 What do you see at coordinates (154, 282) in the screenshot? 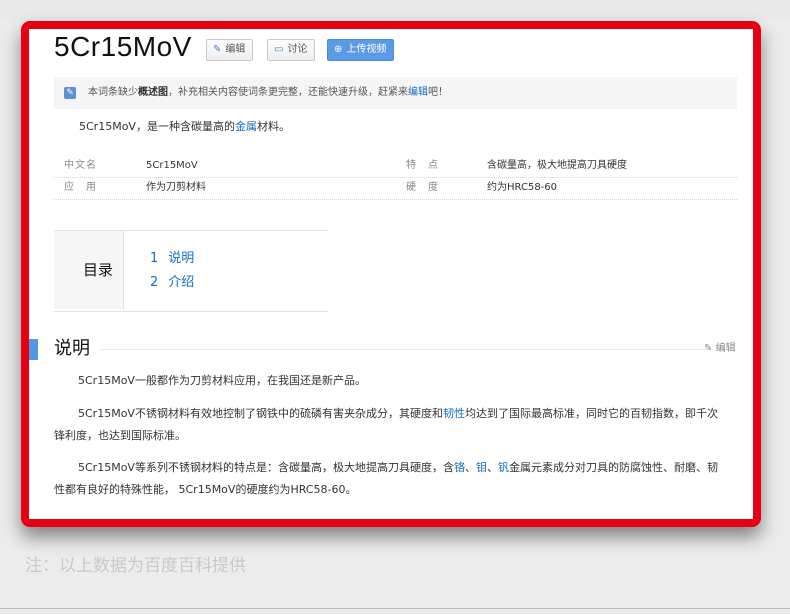
I see `toc-item-number: 2` at bounding box center [154, 282].